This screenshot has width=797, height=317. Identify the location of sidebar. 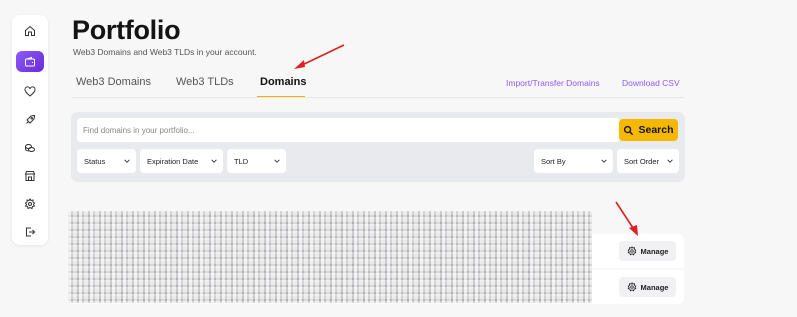
(30, 130).